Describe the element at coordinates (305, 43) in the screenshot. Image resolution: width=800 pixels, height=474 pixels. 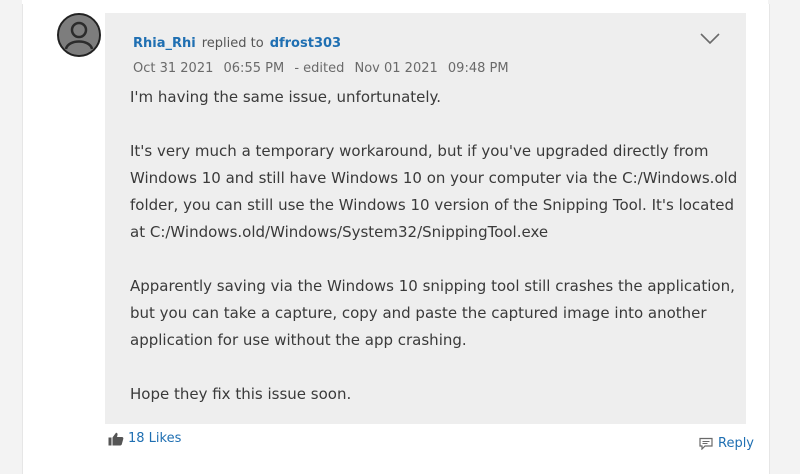
I see `replied-to-user-link: dfrost303` at that location.